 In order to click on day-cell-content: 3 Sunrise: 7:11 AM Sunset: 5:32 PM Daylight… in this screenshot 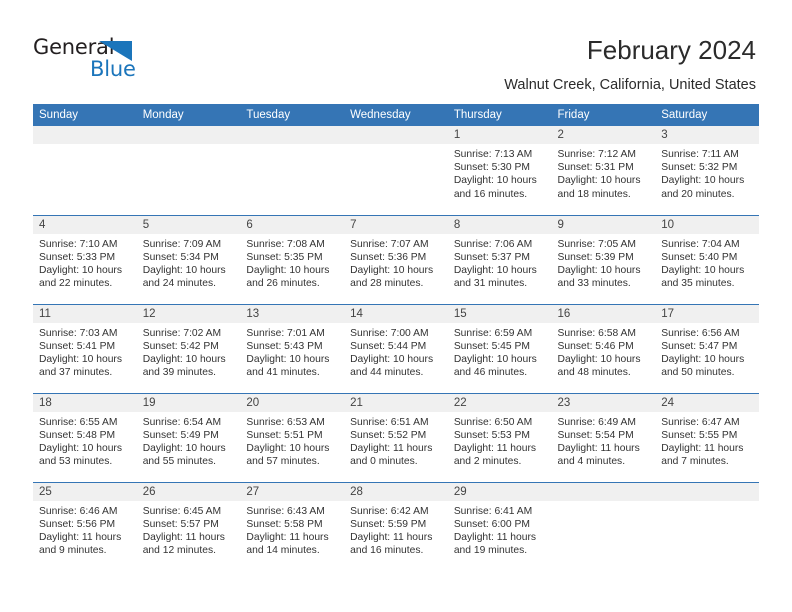, I will do `click(707, 170)`.